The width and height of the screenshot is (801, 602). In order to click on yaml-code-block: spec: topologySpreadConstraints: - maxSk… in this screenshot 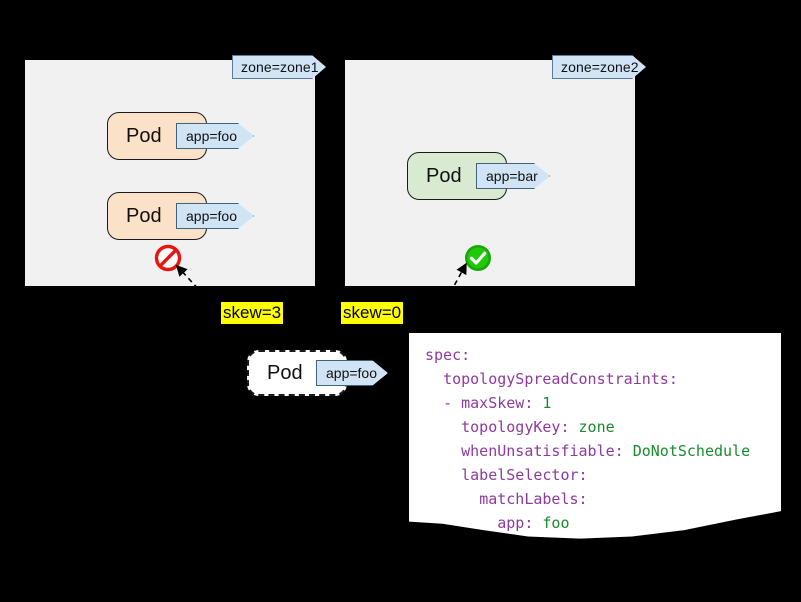, I will do `click(588, 439)`.